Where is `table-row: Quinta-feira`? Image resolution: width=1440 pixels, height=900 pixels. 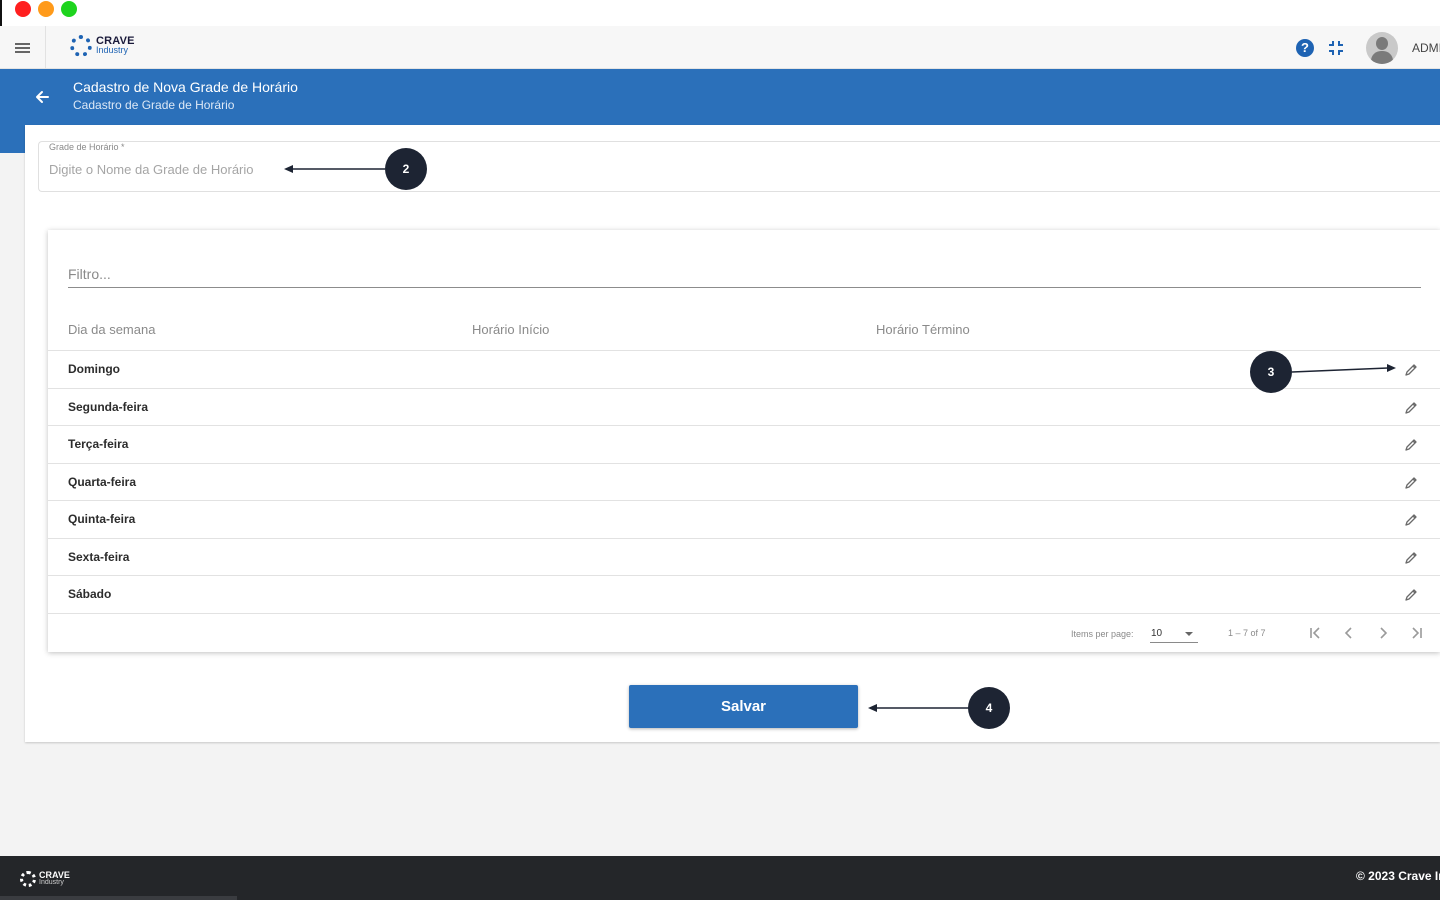 table-row: Quinta-feira is located at coordinates (744, 520).